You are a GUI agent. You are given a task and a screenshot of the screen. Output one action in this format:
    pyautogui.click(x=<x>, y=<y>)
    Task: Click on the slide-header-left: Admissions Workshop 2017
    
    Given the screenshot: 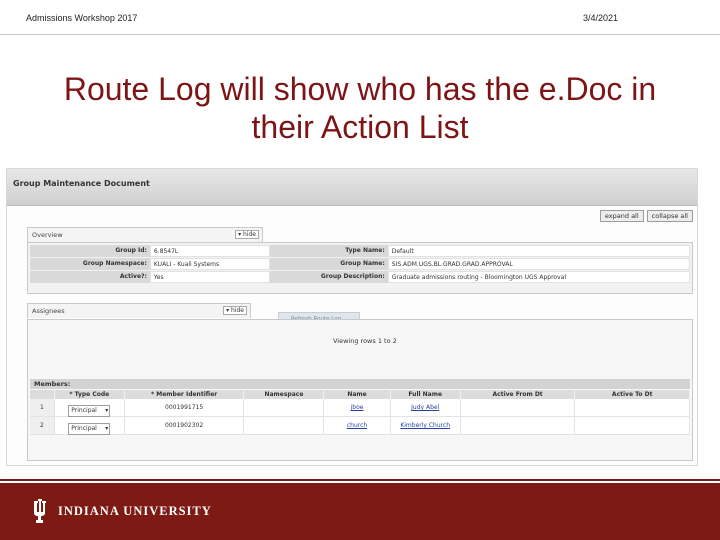 What is the action you would take?
    pyautogui.click(x=82, y=18)
    